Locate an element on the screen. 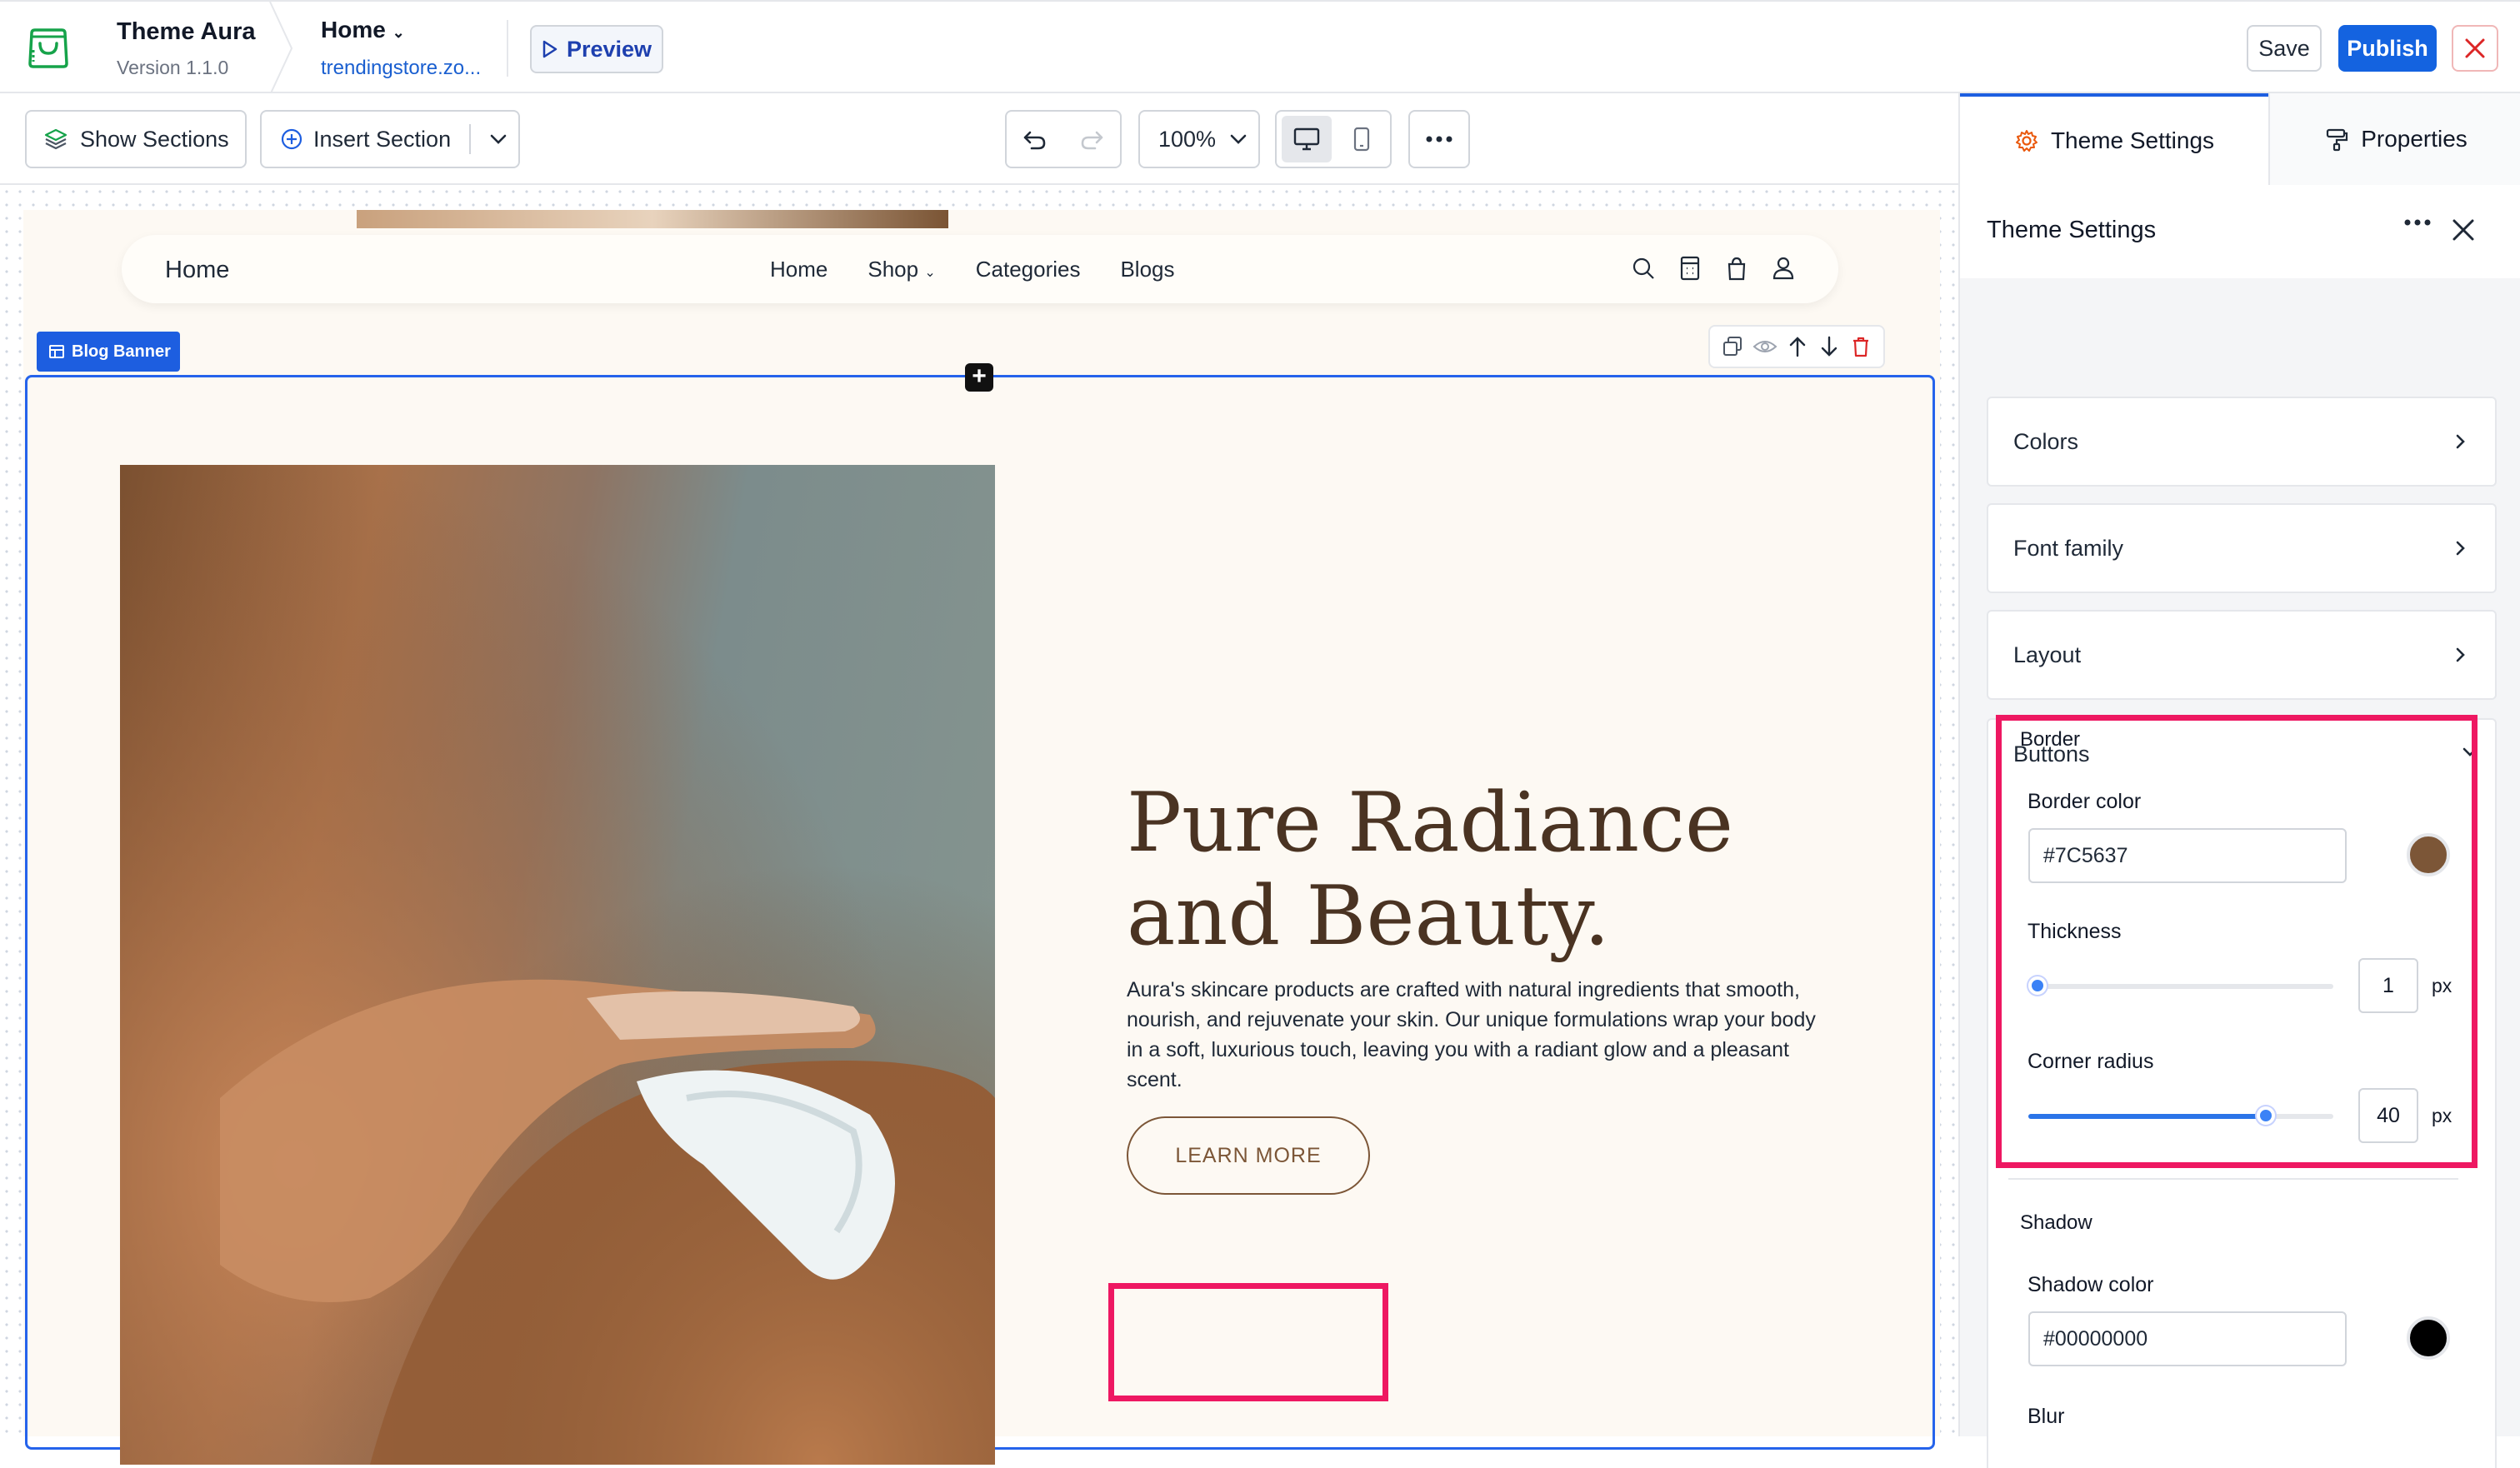 This screenshot has width=2520, height=1468. arrow-down-icon is located at coordinates (1830, 346).